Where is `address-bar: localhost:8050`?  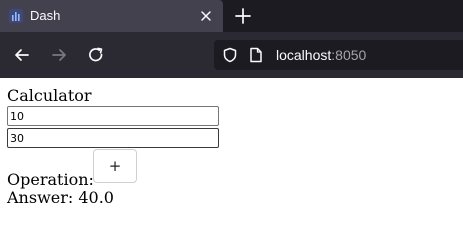
address-bar: localhost:8050 is located at coordinates (338, 55).